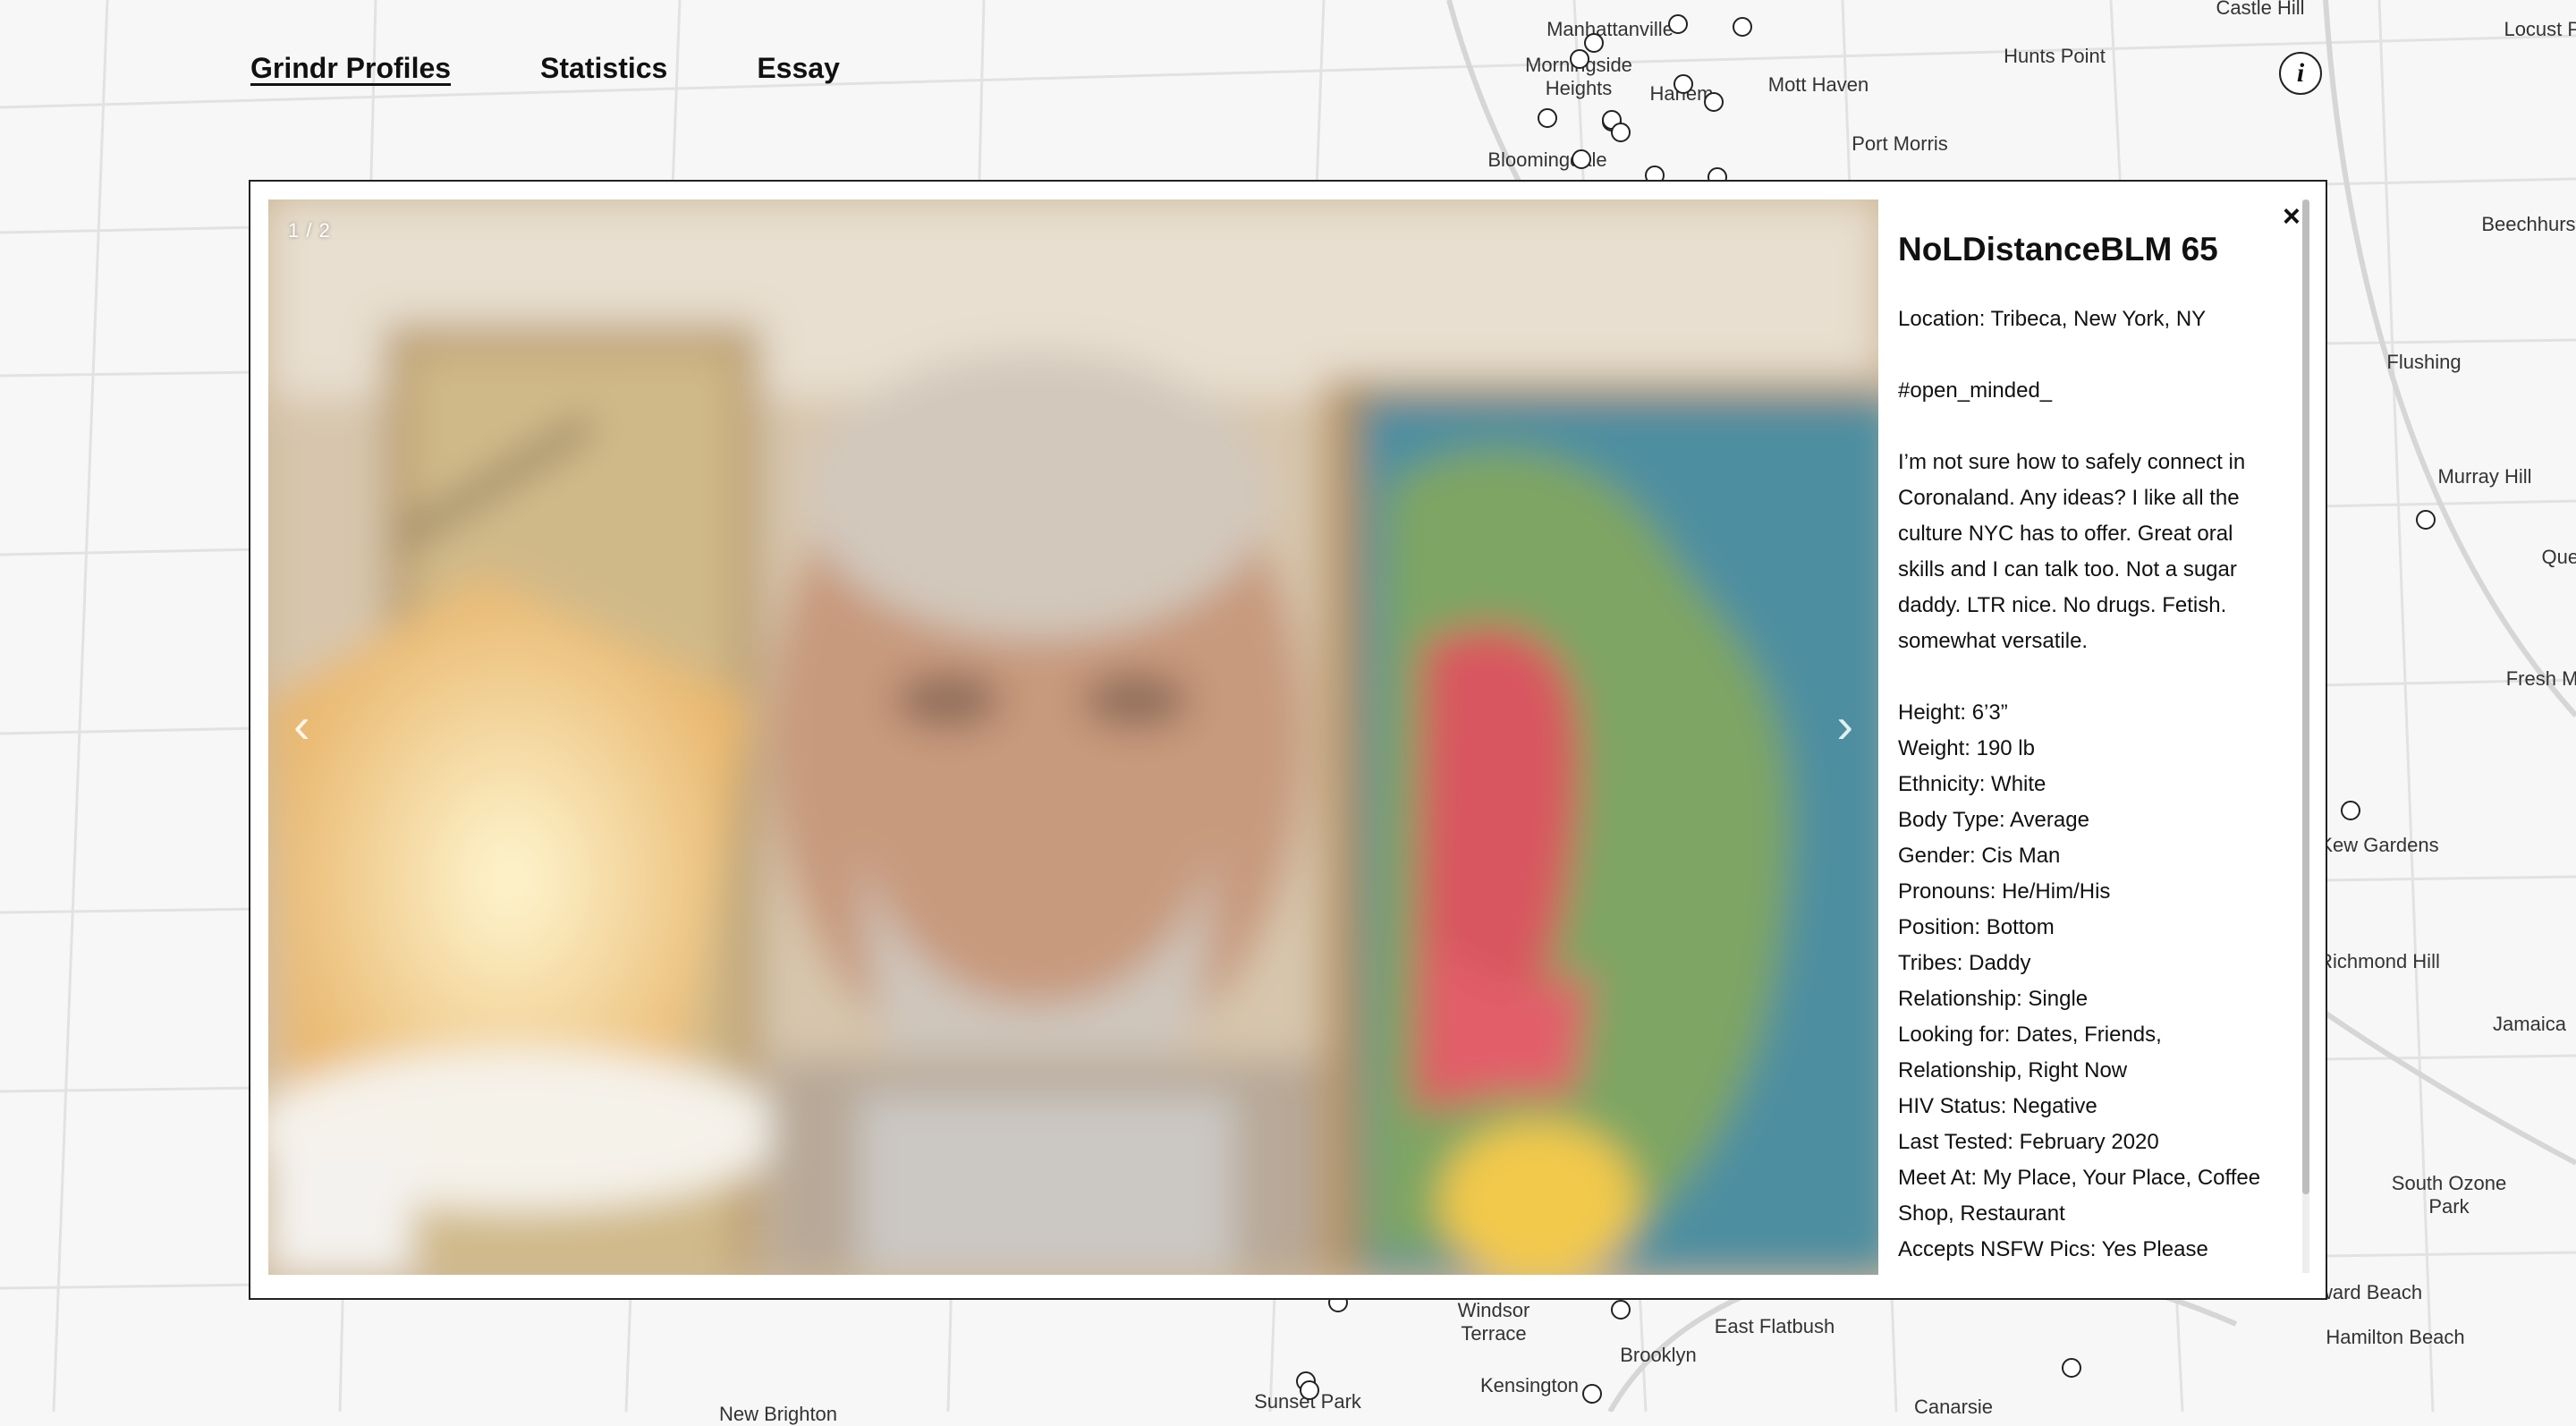 This screenshot has height=1426, width=2576. Describe the element at coordinates (2058, 249) in the screenshot. I see `profile-name: NoLDistanceBLM 65` at that location.